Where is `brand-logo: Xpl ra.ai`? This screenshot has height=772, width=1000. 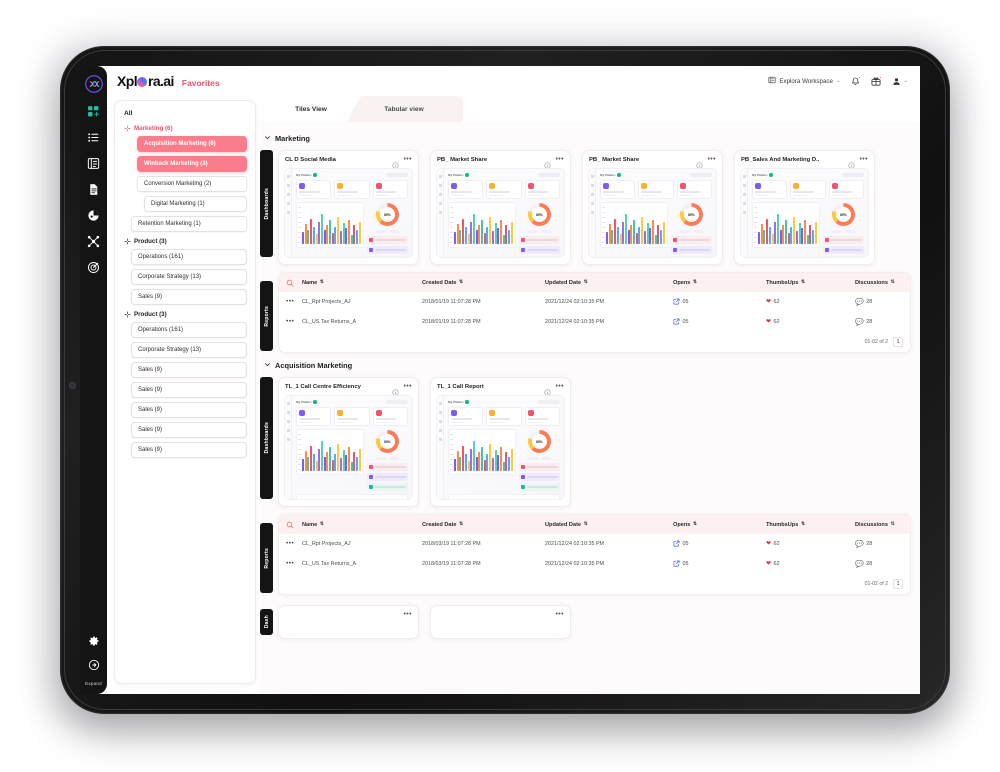
brand-logo: Xpl ra.ai is located at coordinates (145, 81).